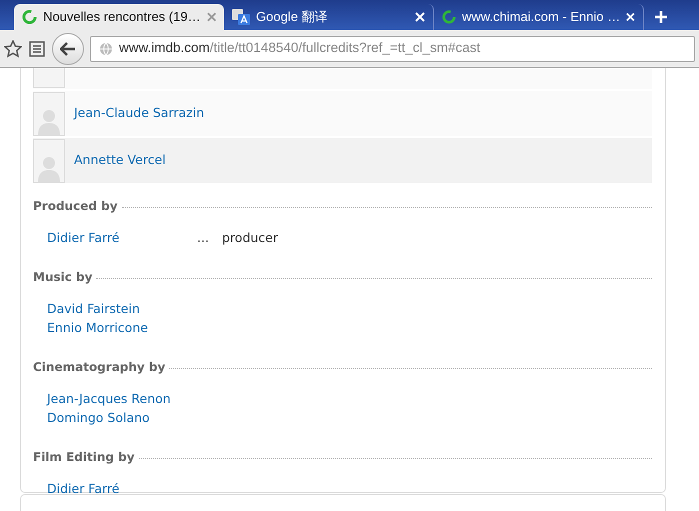 Image resolution: width=699 pixels, height=511 pixels. I want to click on address-bar: www.imdb.com/title/tt0148540/fullcredits?ref_=tt_cl_sm#cast, so click(392, 49).